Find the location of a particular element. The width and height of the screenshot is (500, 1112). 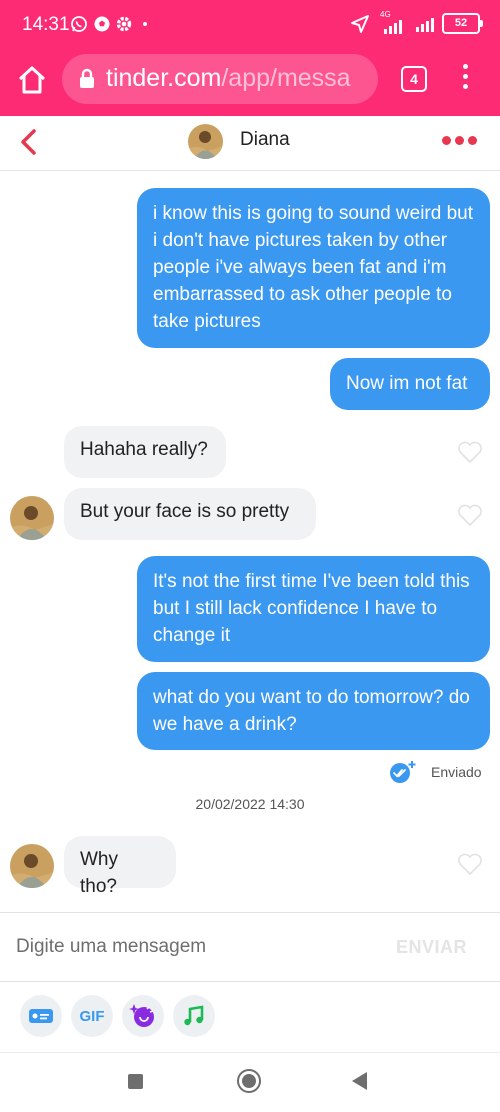

notification-dot-icon is located at coordinates (145, 24).